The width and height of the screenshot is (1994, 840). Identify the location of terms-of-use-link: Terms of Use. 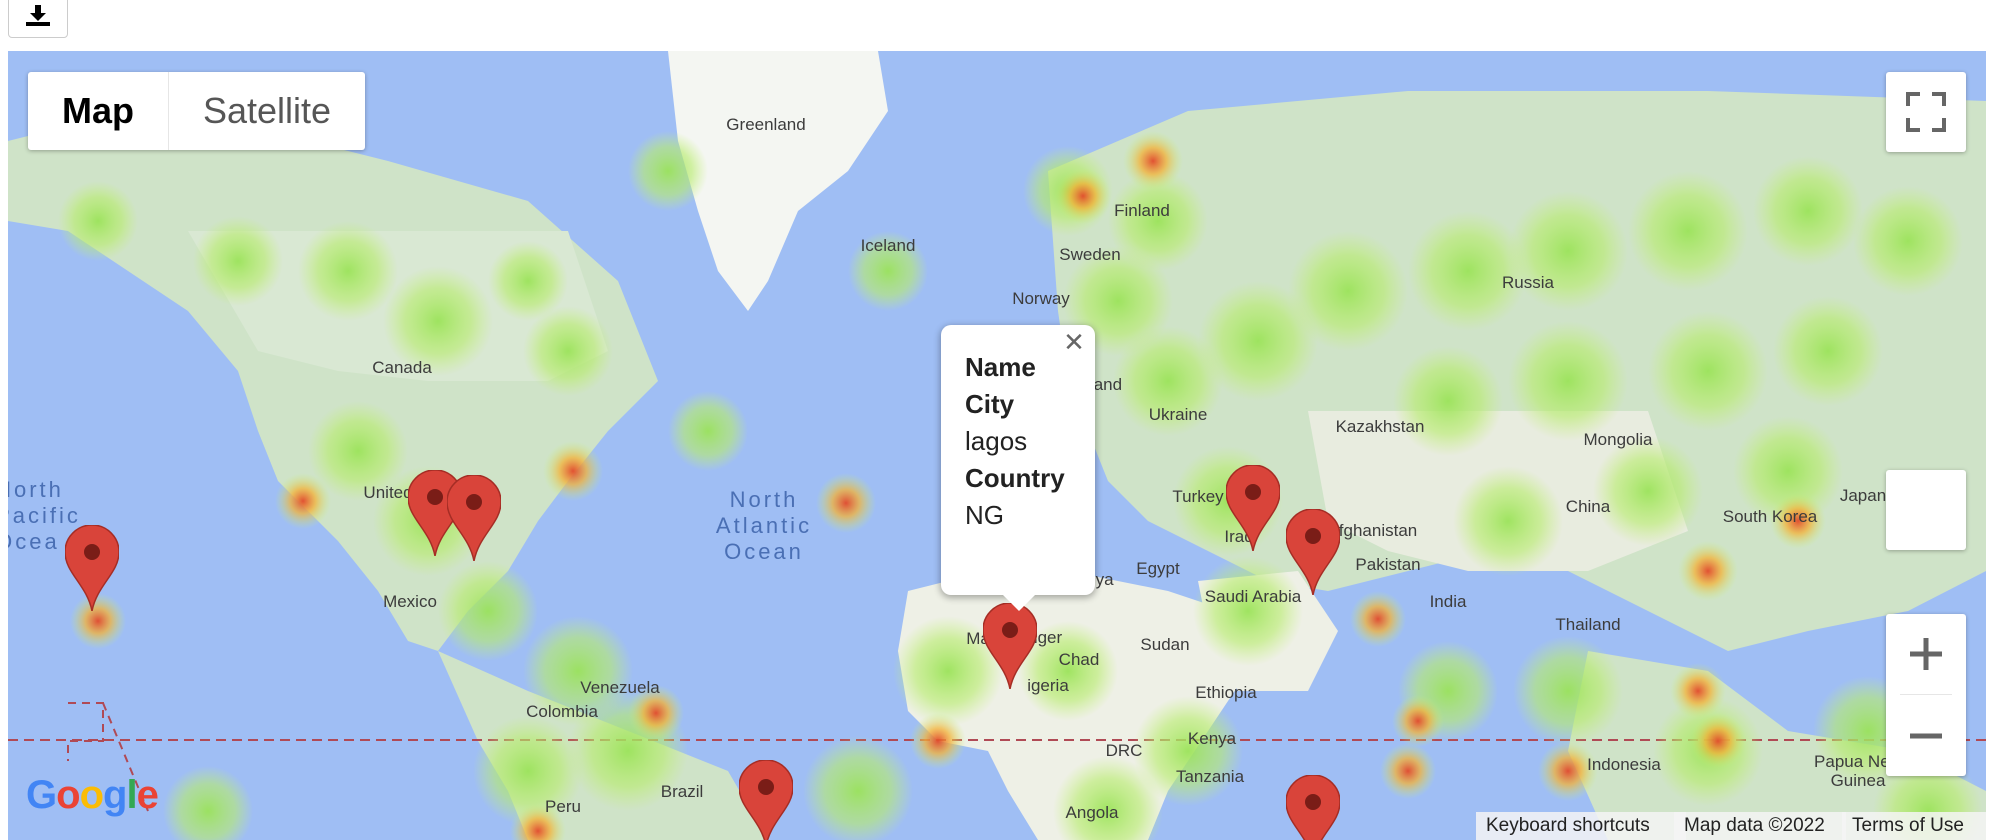
(1914, 826).